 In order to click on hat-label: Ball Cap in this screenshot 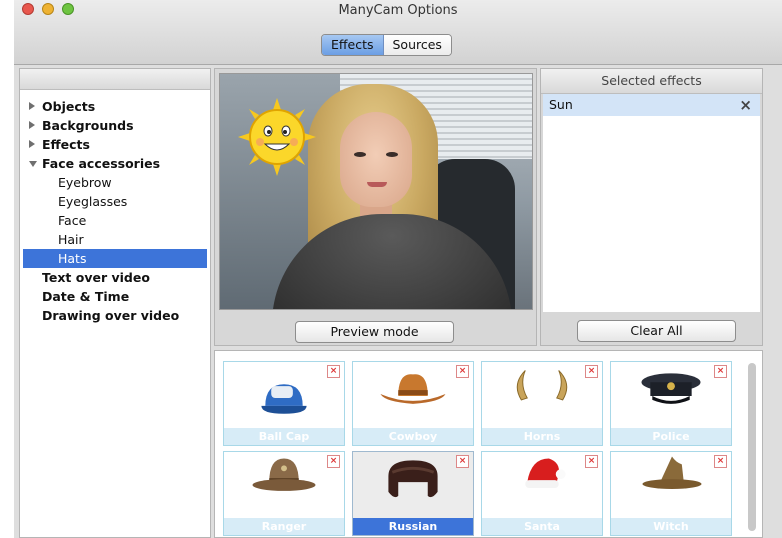, I will do `click(284, 436)`.